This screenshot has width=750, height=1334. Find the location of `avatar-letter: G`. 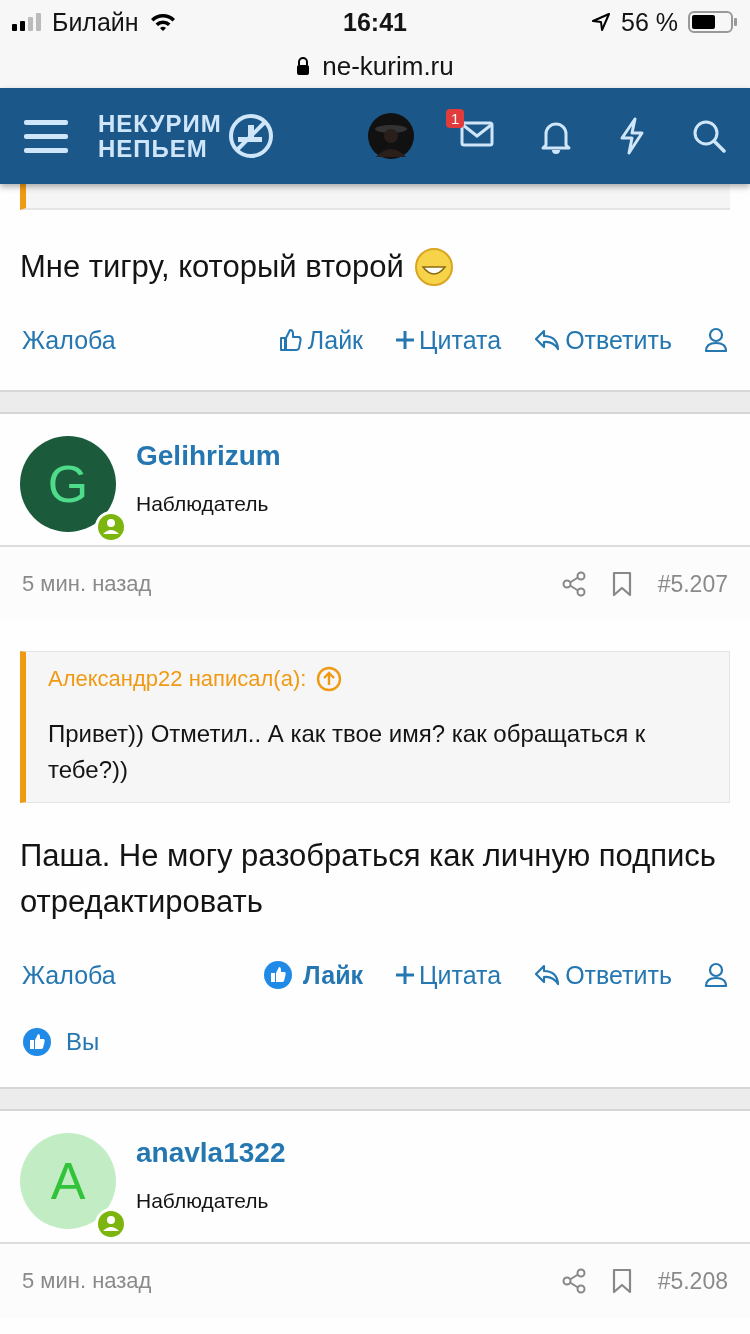

avatar-letter: G is located at coordinates (68, 484).